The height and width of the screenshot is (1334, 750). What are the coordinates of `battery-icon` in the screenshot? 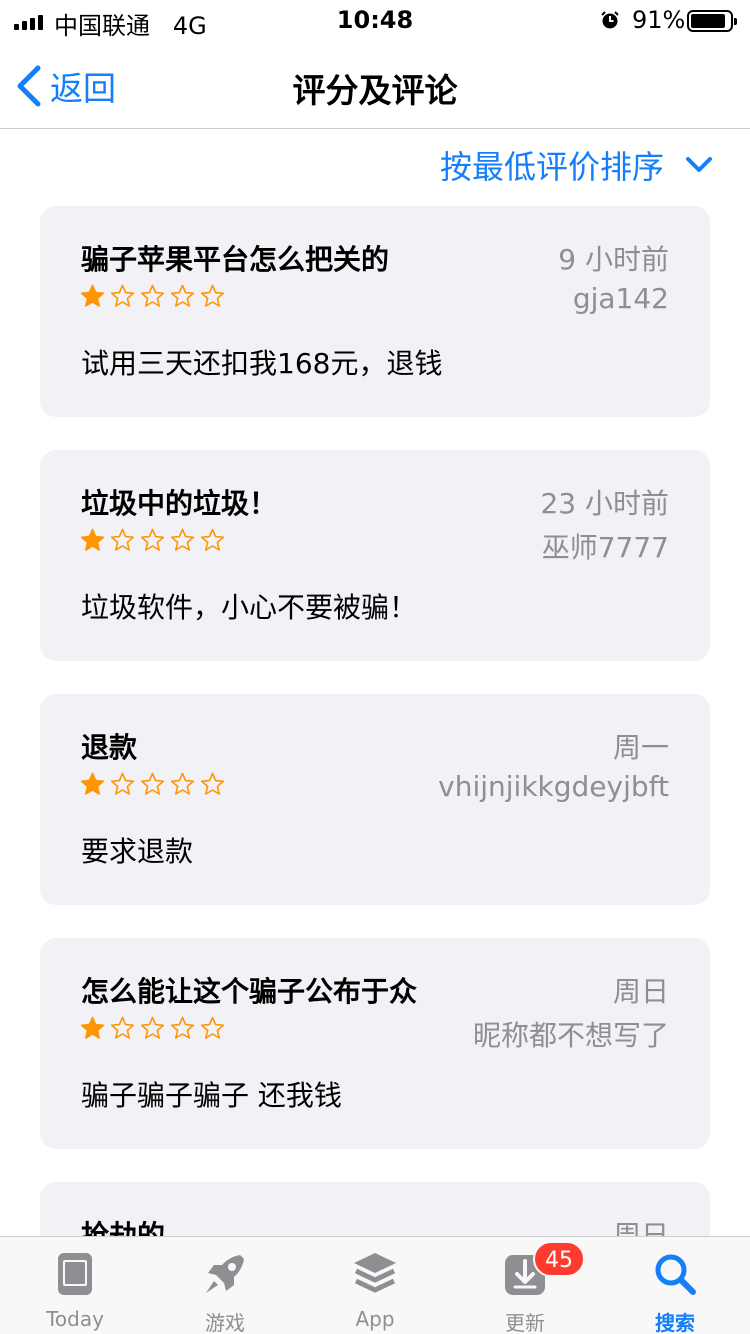 It's located at (712, 21).